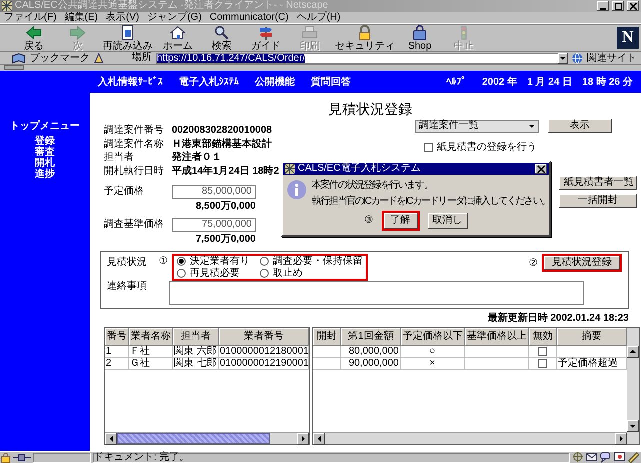 Image resolution: width=641 pixels, height=463 pixels. What do you see at coordinates (497, 337) in the screenshot?
I see `column-header: 基準価格以上` at bounding box center [497, 337].